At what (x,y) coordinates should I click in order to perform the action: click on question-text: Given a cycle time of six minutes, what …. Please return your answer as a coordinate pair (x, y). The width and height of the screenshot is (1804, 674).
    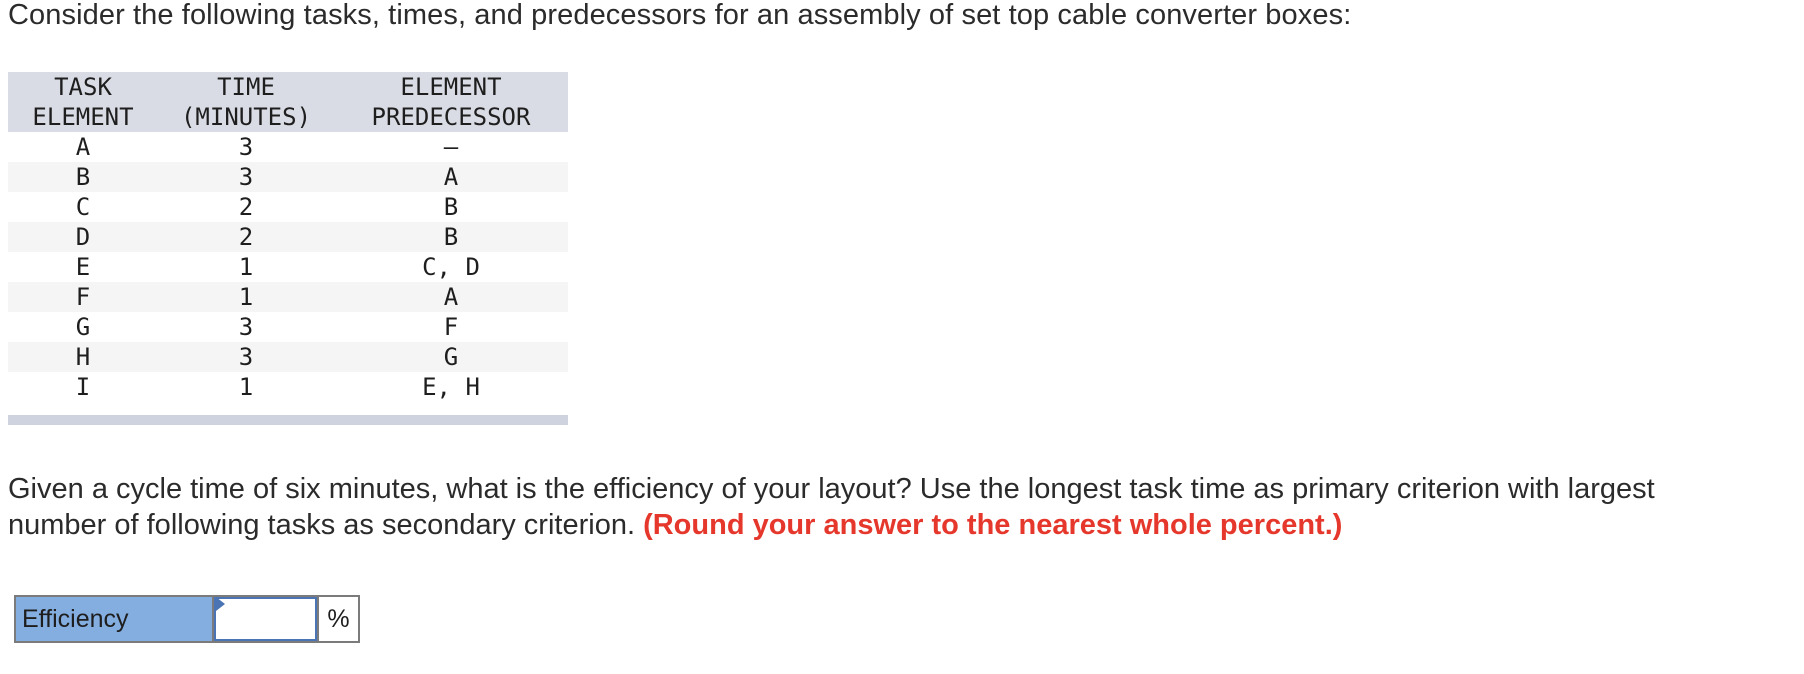
    Looking at the image, I should click on (831, 507).